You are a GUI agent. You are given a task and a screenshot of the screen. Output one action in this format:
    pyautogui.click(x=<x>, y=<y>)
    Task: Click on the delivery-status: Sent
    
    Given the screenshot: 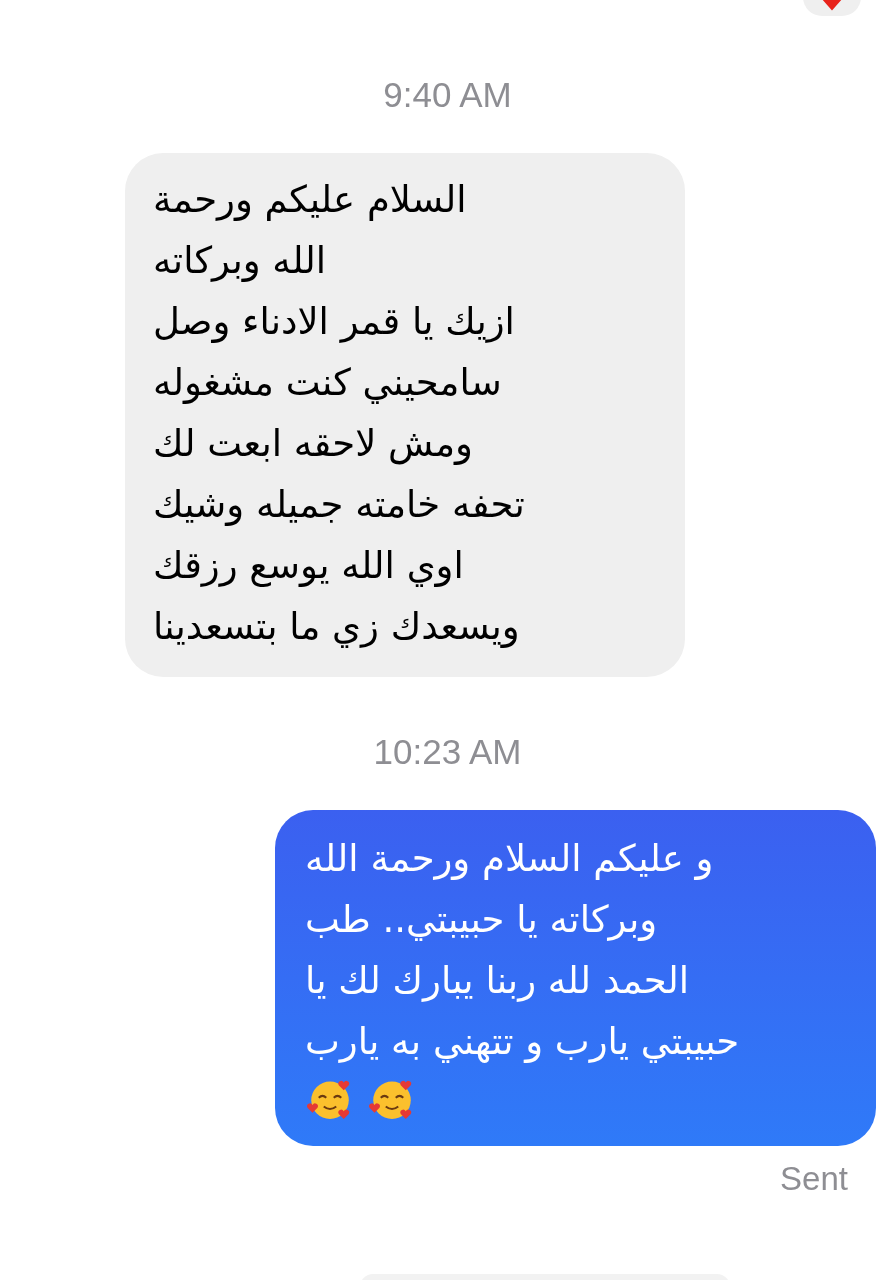 What is the action you would take?
    pyautogui.click(x=814, y=1179)
    